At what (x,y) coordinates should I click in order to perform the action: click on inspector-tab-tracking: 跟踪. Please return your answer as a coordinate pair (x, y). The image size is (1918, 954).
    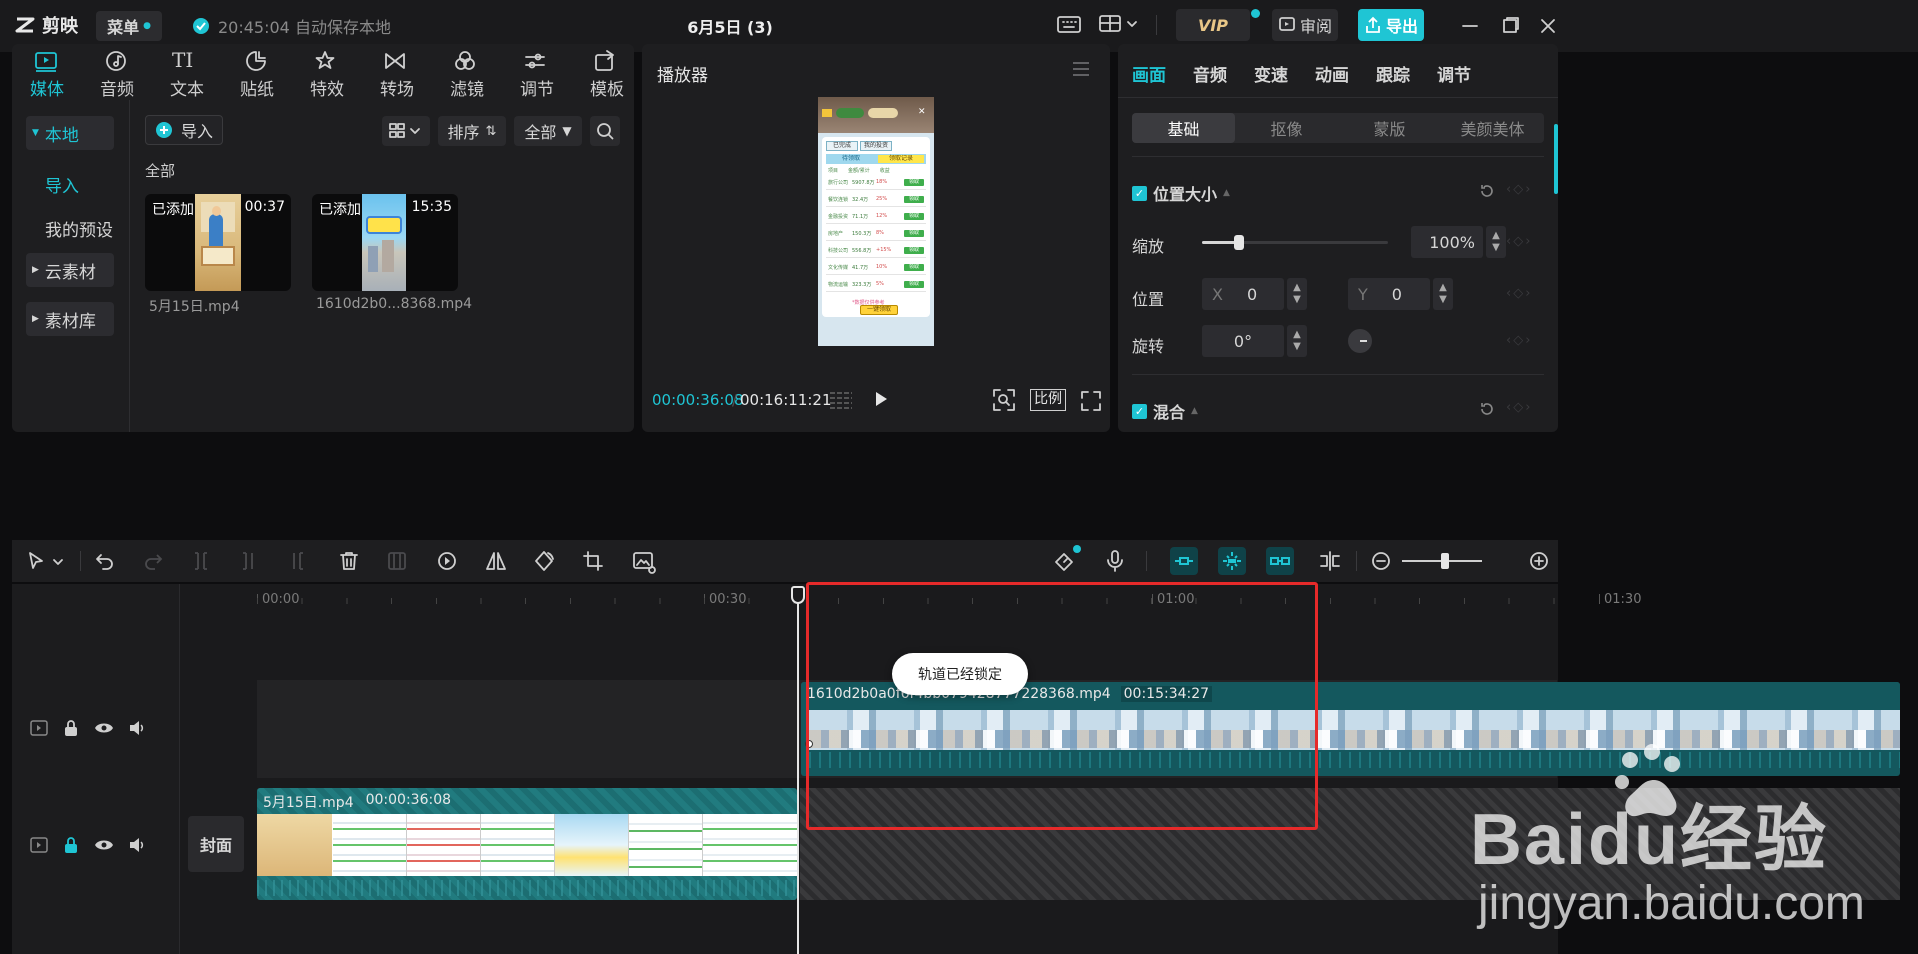
    Looking at the image, I should click on (1393, 73).